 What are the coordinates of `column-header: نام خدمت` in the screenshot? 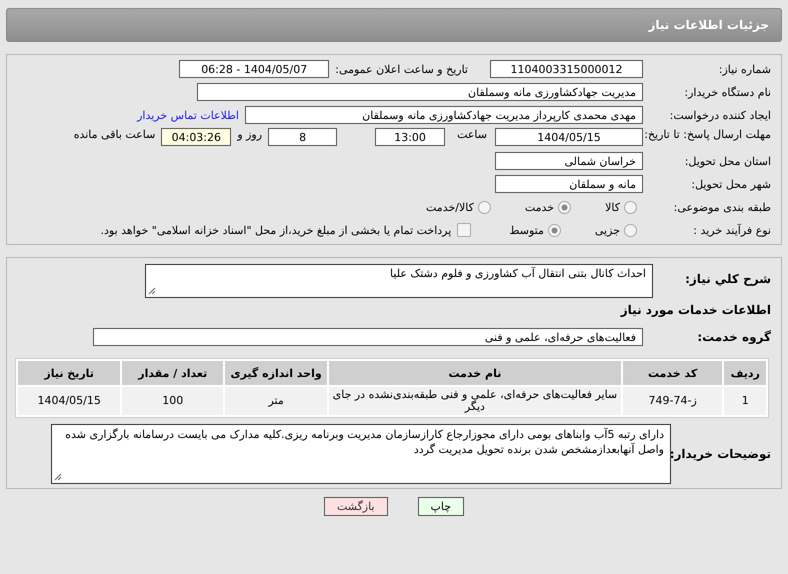 It's located at (475, 373).